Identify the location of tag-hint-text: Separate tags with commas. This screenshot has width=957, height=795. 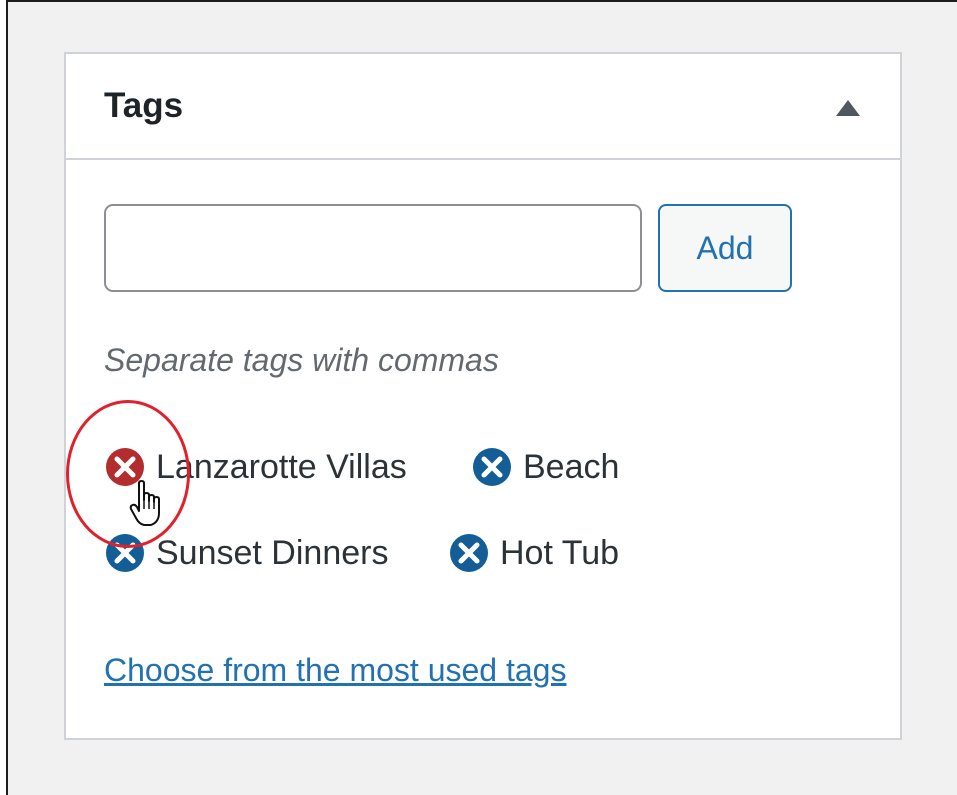
(301, 360).